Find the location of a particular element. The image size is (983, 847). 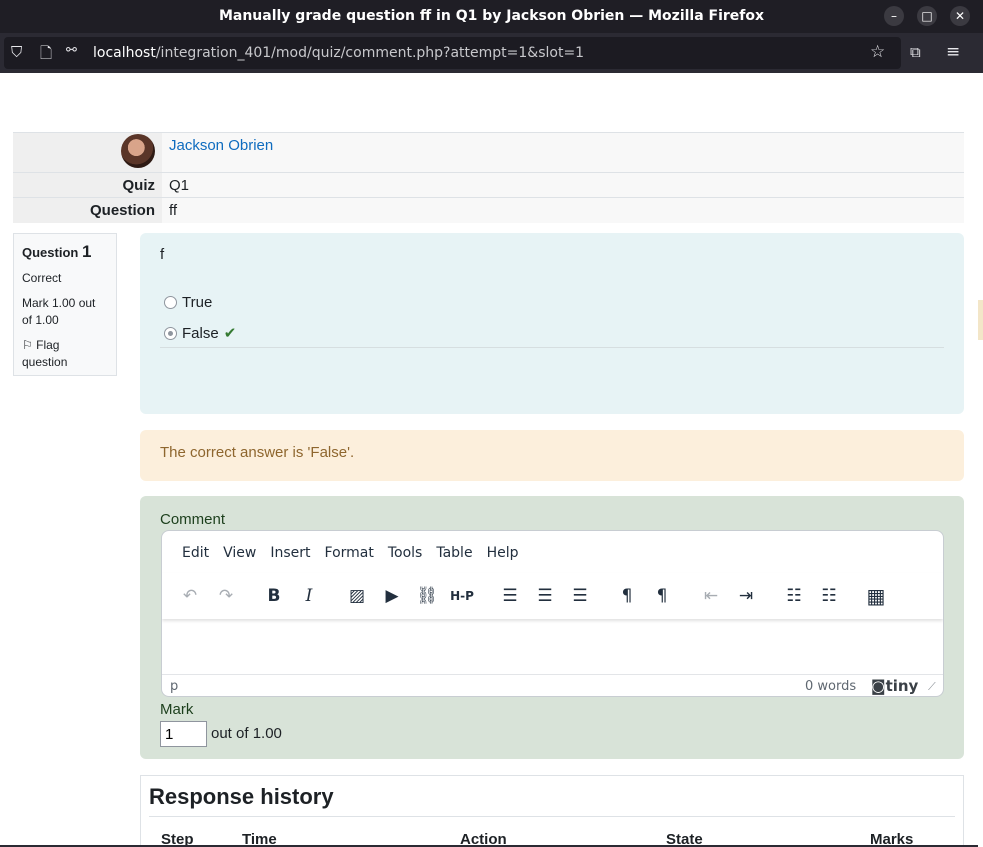

bookmark-star-icon: ☆ is located at coordinates (877, 52).